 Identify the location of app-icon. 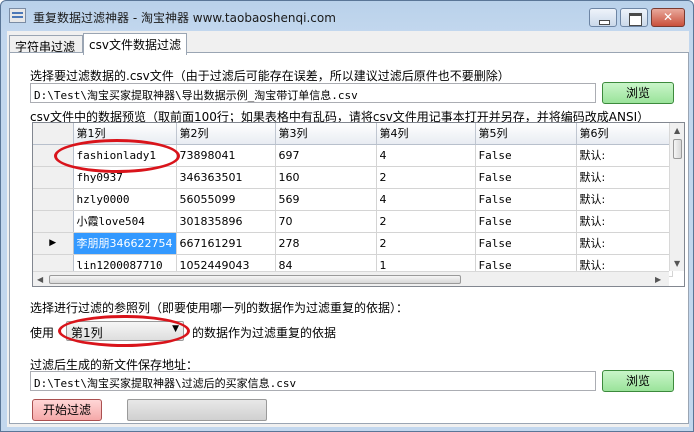
(17, 15).